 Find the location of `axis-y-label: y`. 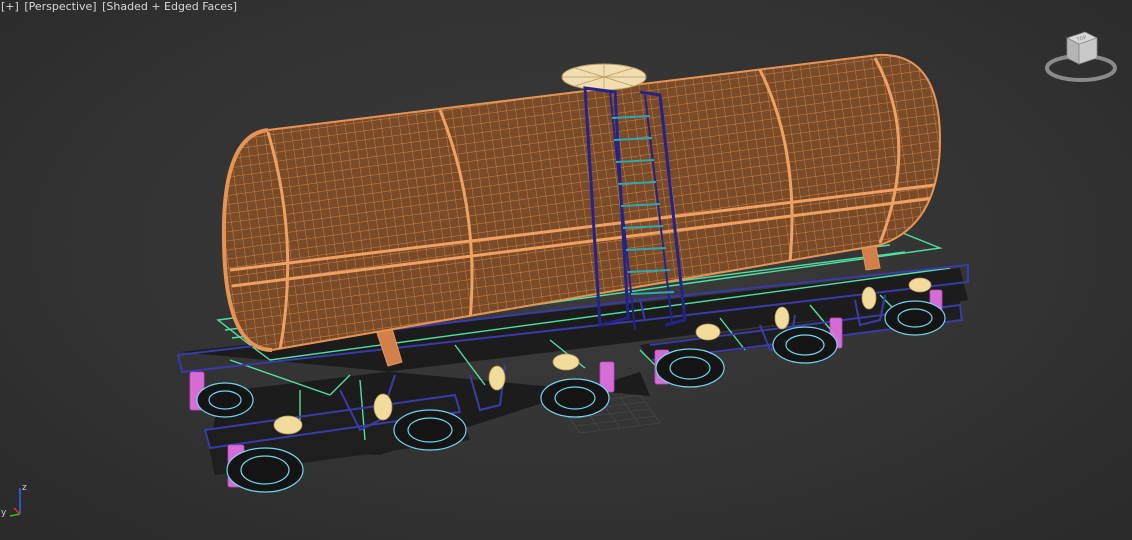

axis-y-label: y is located at coordinates (4, 513).